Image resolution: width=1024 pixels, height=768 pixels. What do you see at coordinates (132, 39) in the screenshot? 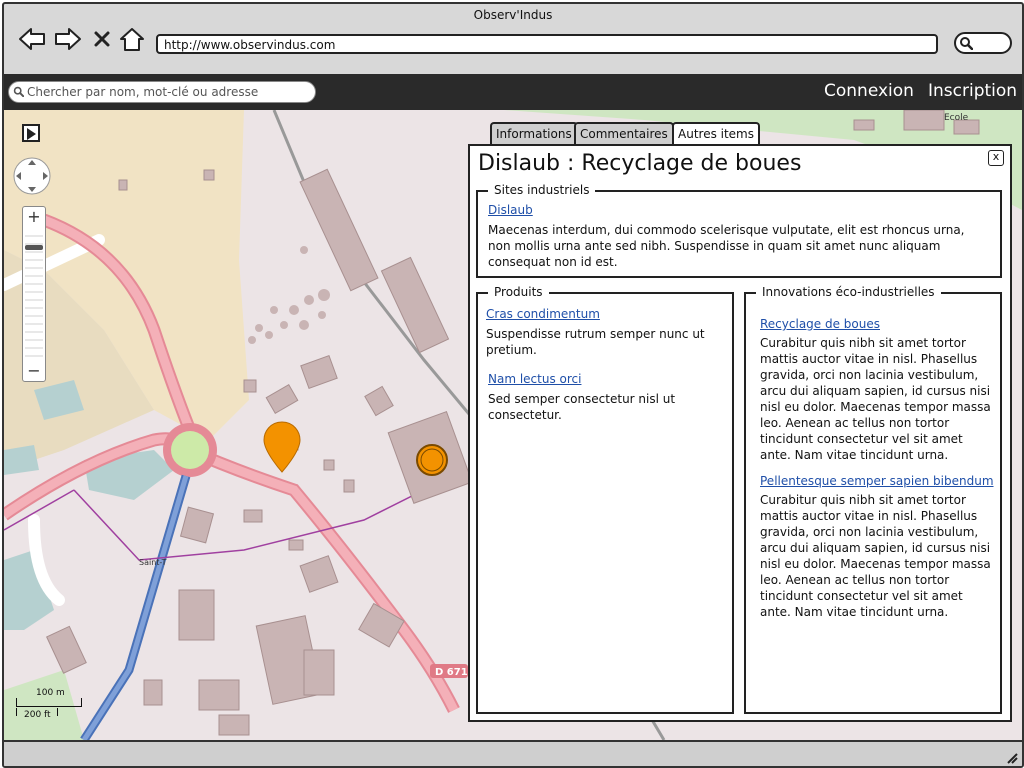
I see `home-icon` at bounding box center [132, 39].